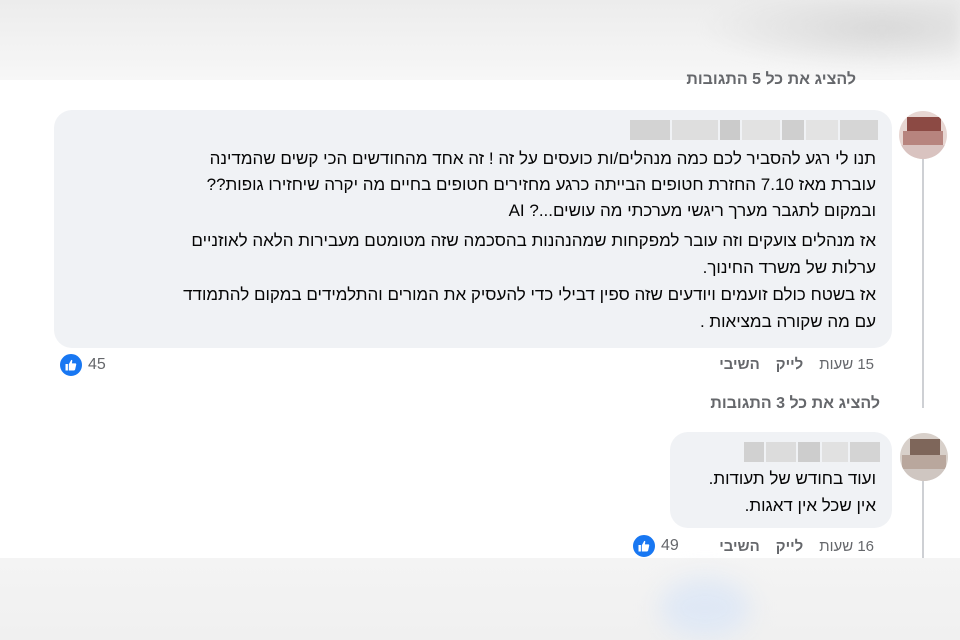 Image resolution: width=960 pixels, height=640 pixels. Describe the element at coordinates (670, 545) in the screenshot. I see `reaction-count: 49` at that location.